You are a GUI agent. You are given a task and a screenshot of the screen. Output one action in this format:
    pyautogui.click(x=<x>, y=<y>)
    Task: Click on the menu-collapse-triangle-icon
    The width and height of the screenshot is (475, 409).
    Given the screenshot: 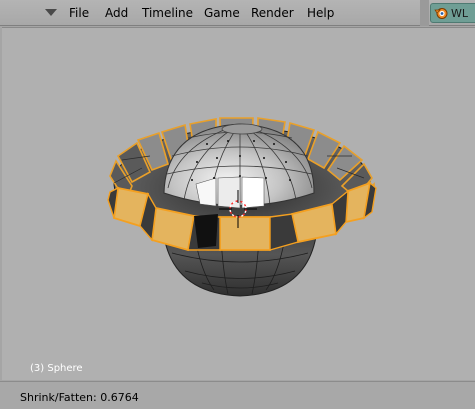 What is the action you would take?
    pyautogui.click(x=51, y=12)
    